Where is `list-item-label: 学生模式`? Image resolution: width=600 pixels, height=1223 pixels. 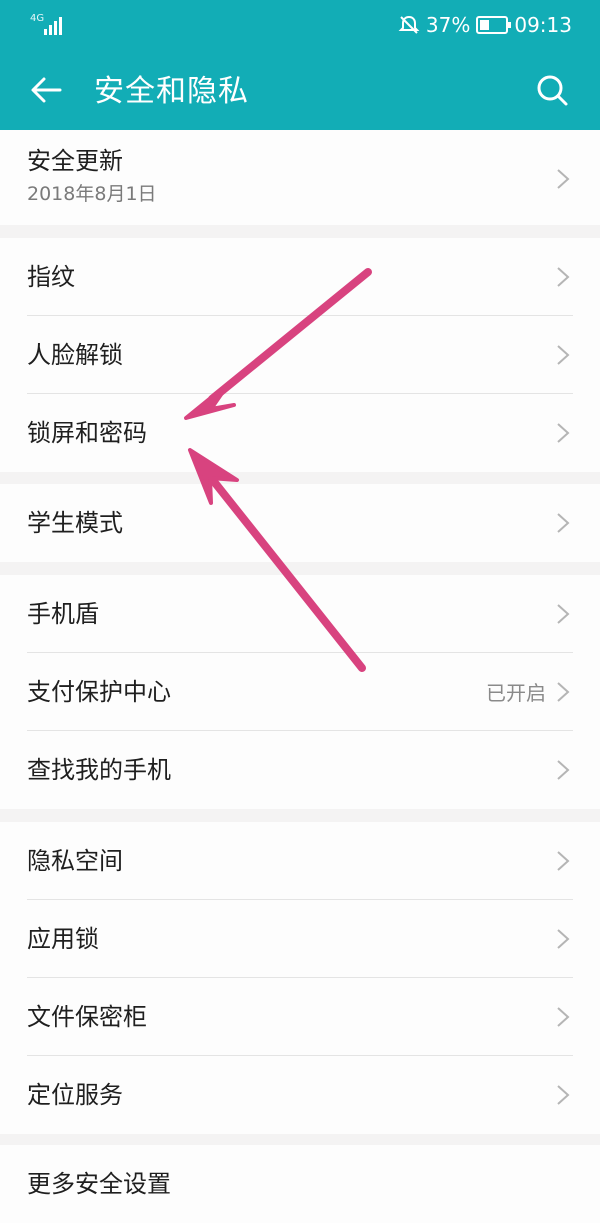 list-item-label: 学生模式 is located at coordinates (75, 523).